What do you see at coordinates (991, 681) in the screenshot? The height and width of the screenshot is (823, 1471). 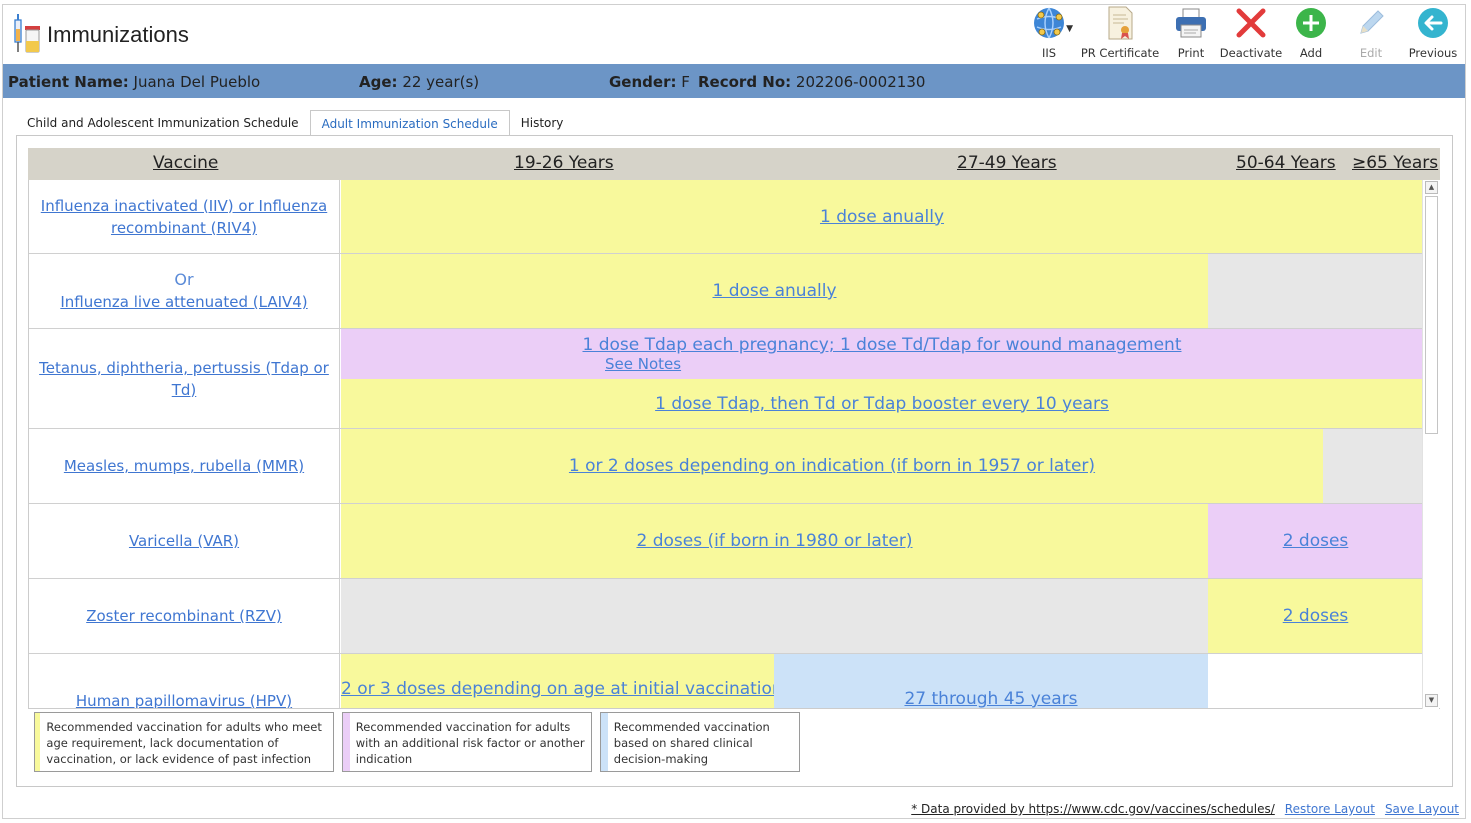 I see `dose-band: 27 through 45 years` at bounding box center [991, 681].